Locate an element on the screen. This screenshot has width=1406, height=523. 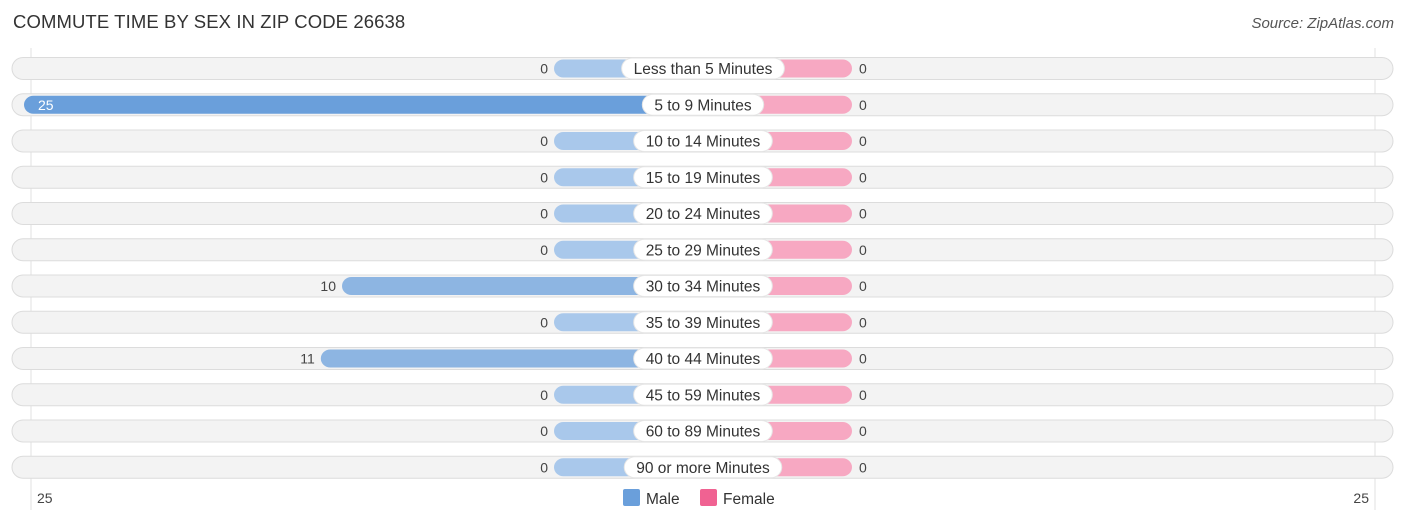
category-label: 60 to 89 Minutes is located at coordinates (703, 432).